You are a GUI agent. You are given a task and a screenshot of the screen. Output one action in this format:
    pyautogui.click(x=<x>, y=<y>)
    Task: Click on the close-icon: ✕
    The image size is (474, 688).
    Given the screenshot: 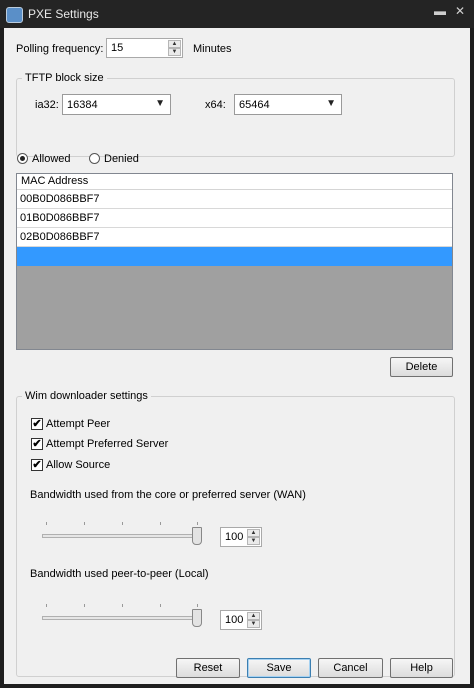 What is the action you would take?
    pyautogui.click(x=460, y=11)
    